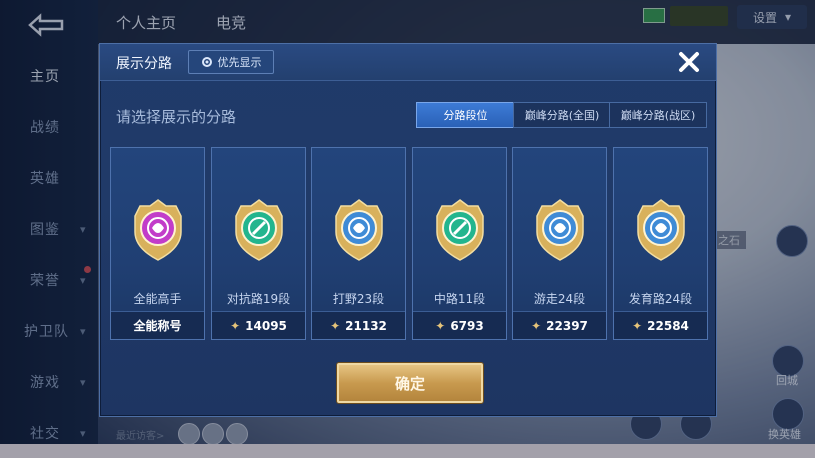  What do you see at coordinates (258, 299) in the screenshot?
I see `lane-card-title: 对抗路19段` at bounding box center [258, 299].